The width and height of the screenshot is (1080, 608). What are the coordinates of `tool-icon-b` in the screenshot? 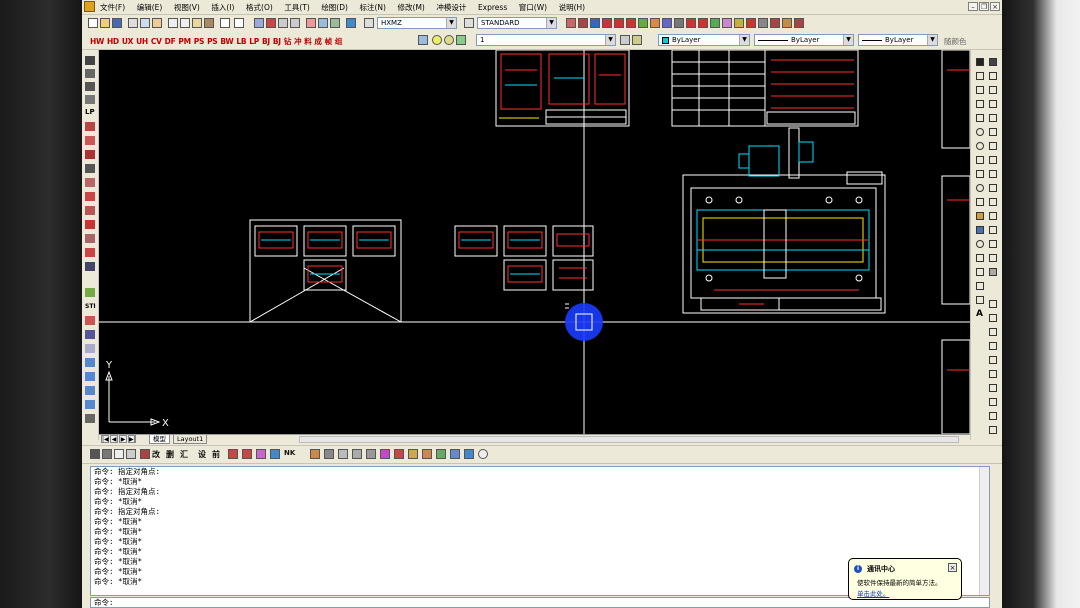 It's located at (583, 23).